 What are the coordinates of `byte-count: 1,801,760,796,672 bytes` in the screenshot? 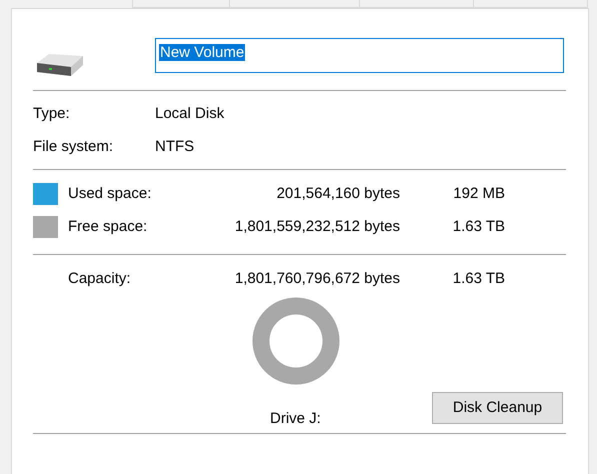 It's located at (317, 278).